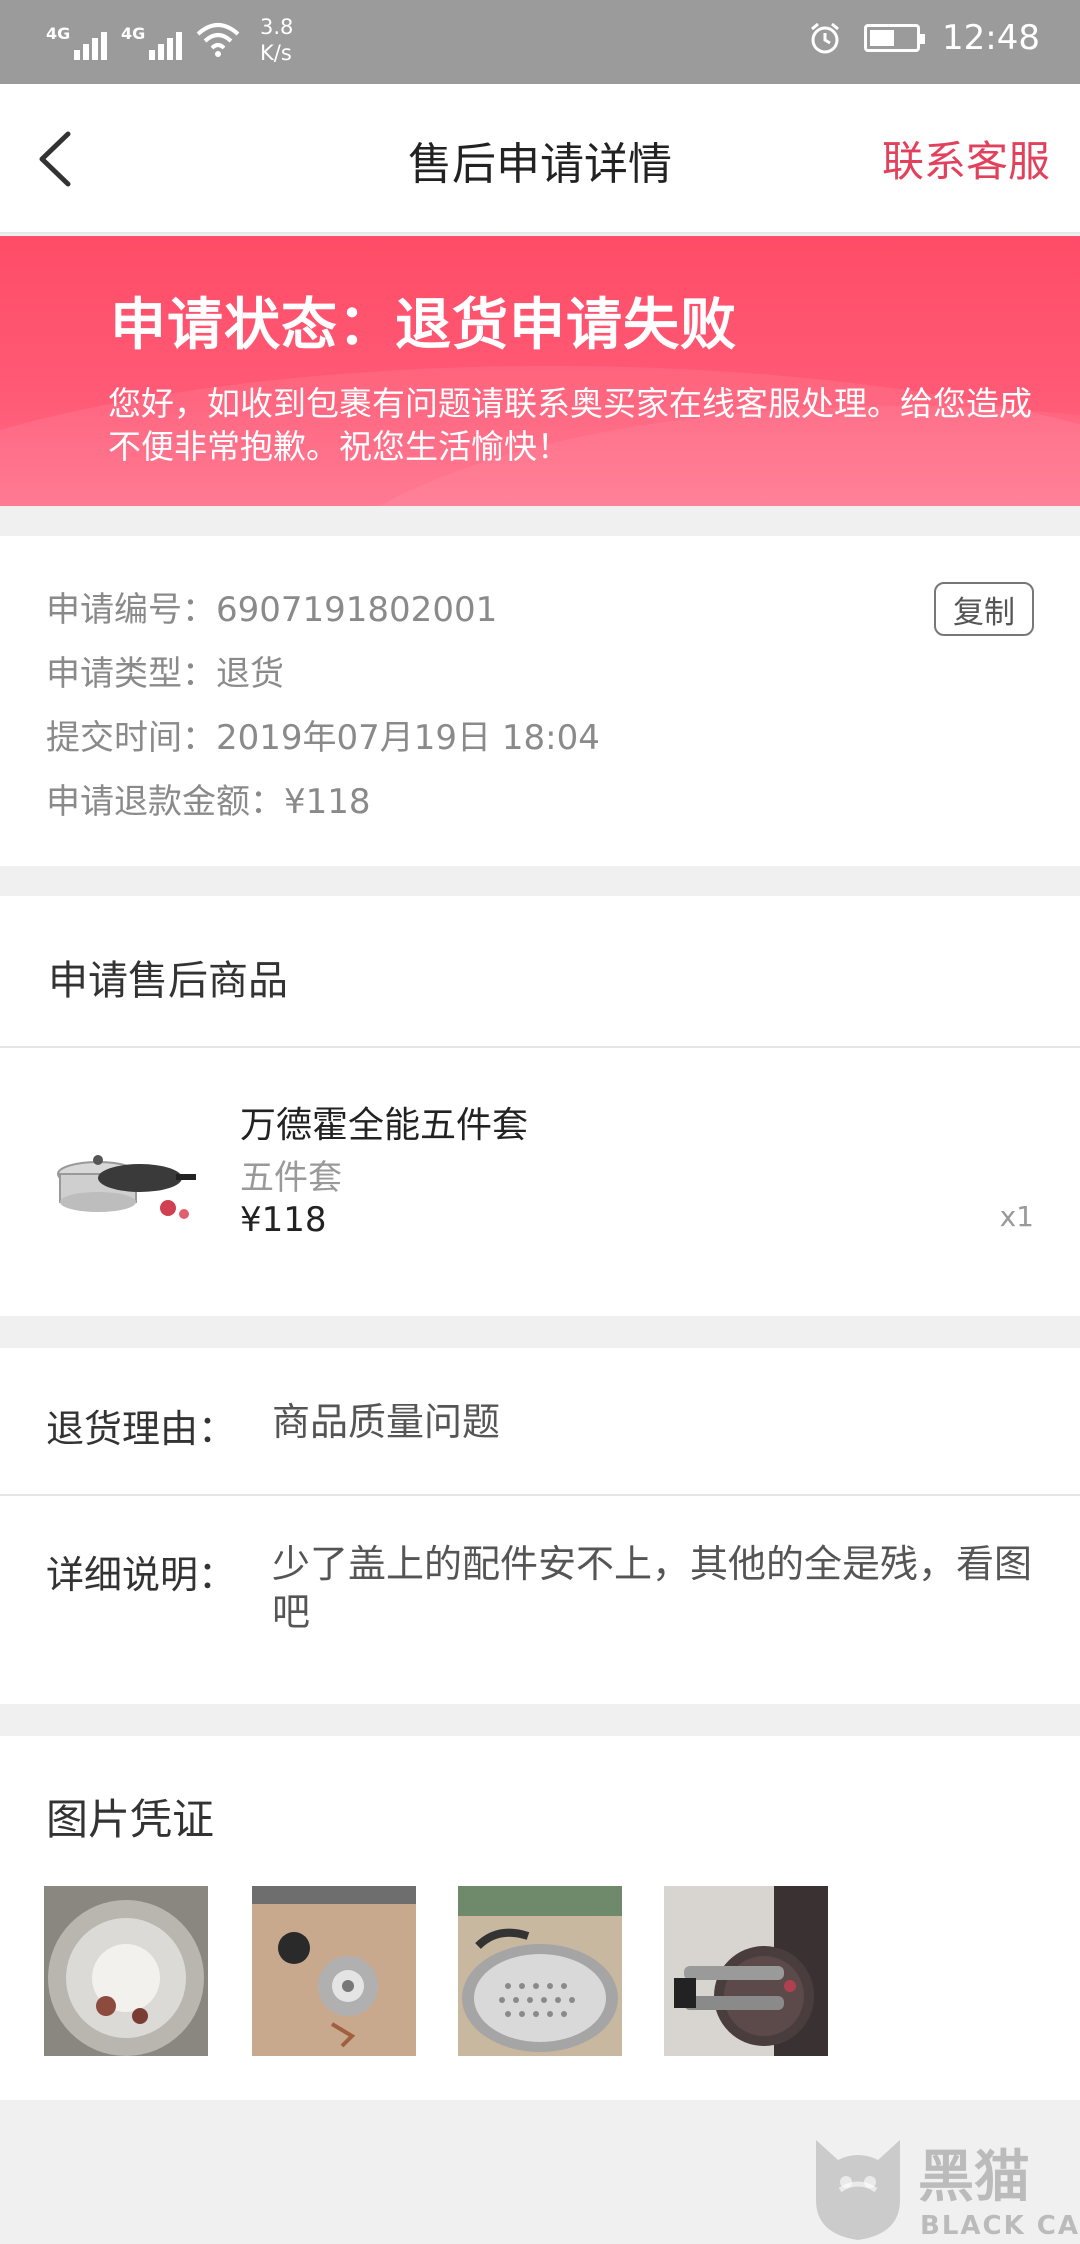  Describe the element at coordinates (825, 38) in the screenshot. I see `alarm-icon` at that location.